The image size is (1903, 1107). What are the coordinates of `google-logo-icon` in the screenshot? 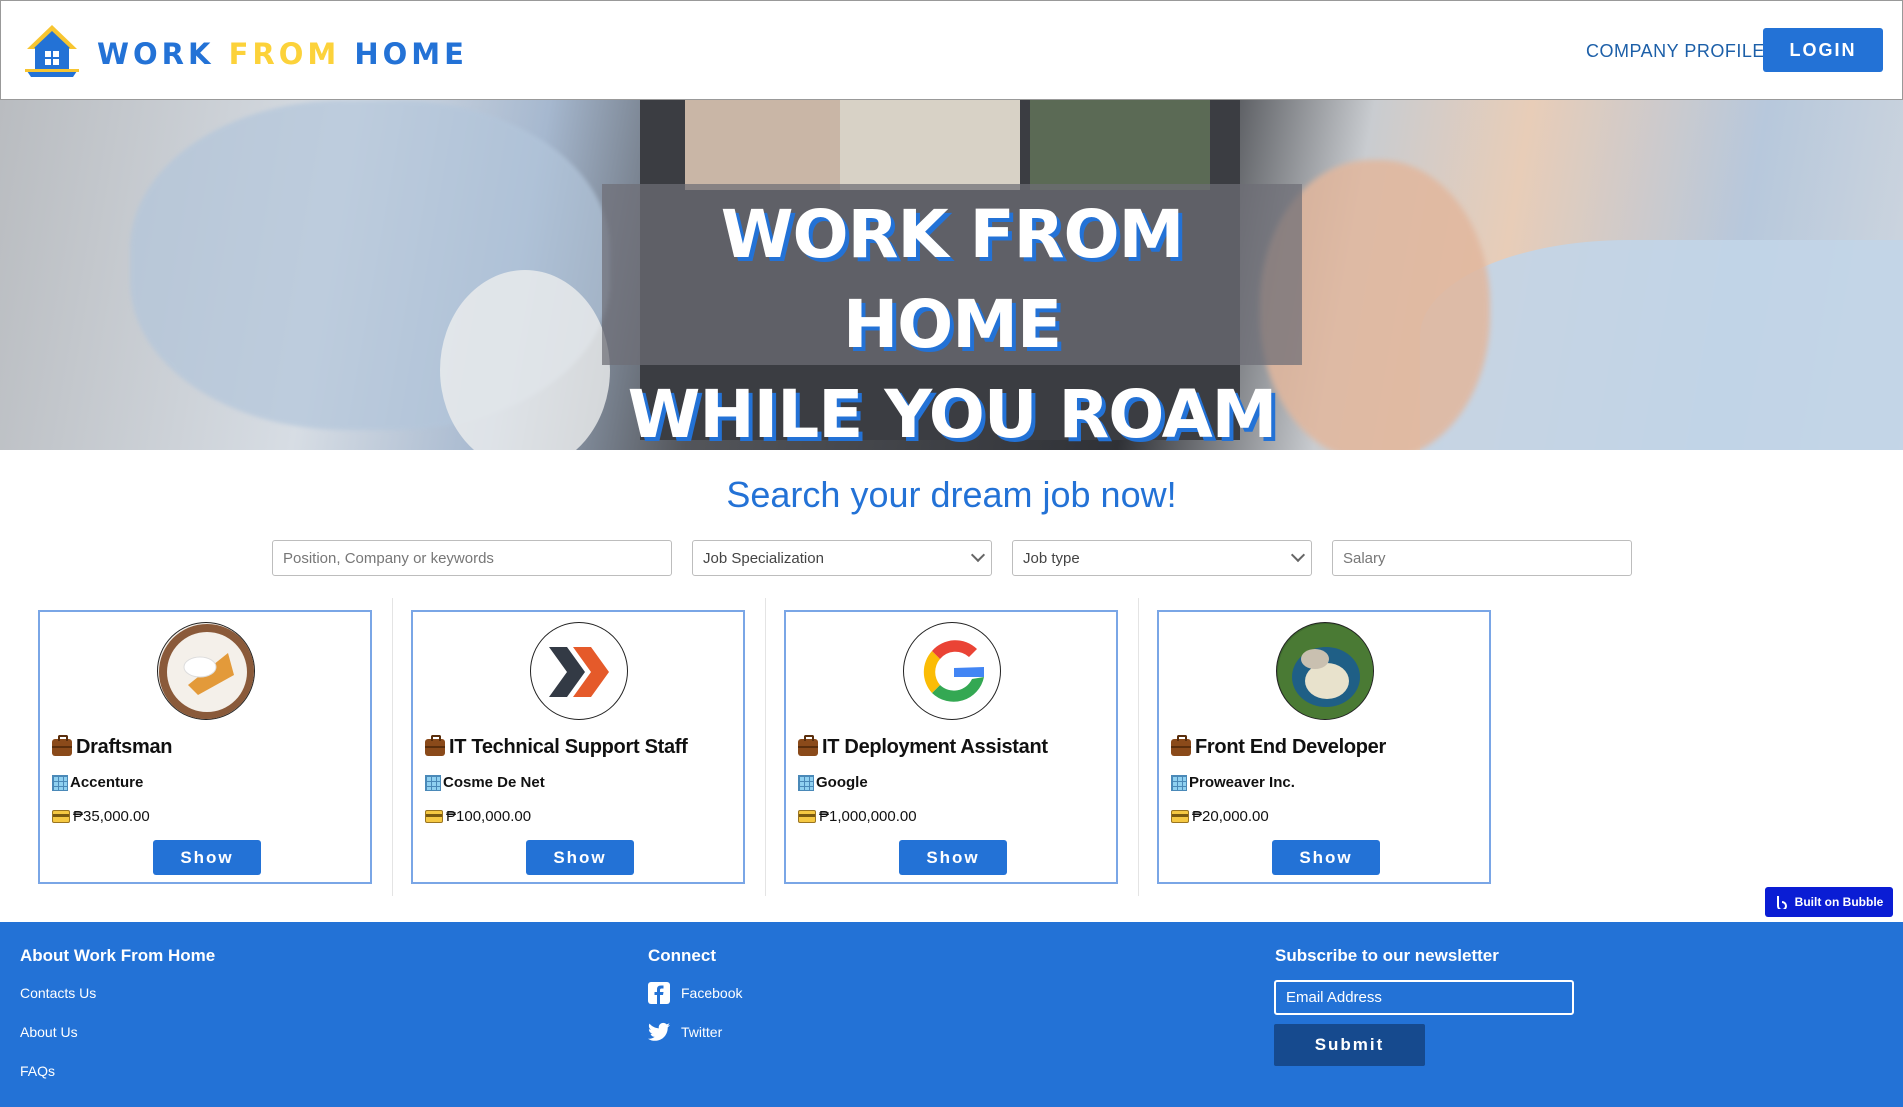 It's located at (953, 671).